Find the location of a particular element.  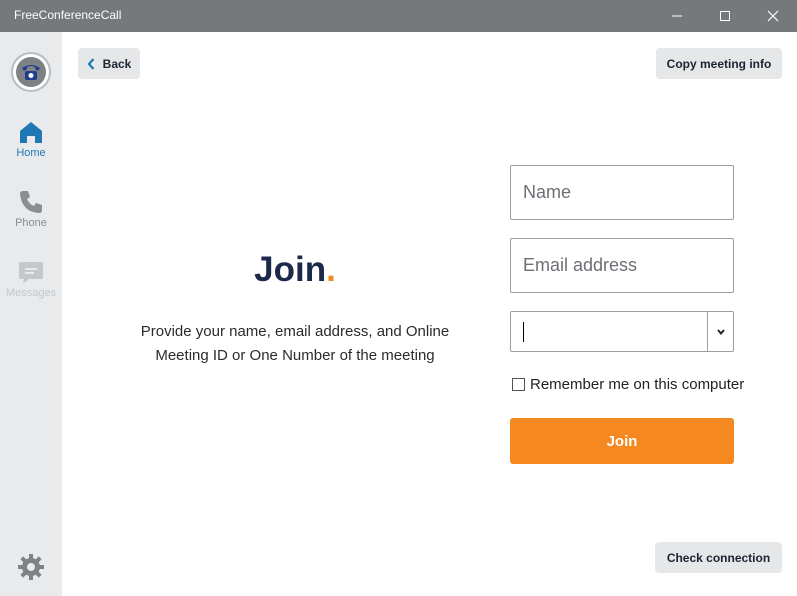

settings-button is located at coordinates (31, 567).